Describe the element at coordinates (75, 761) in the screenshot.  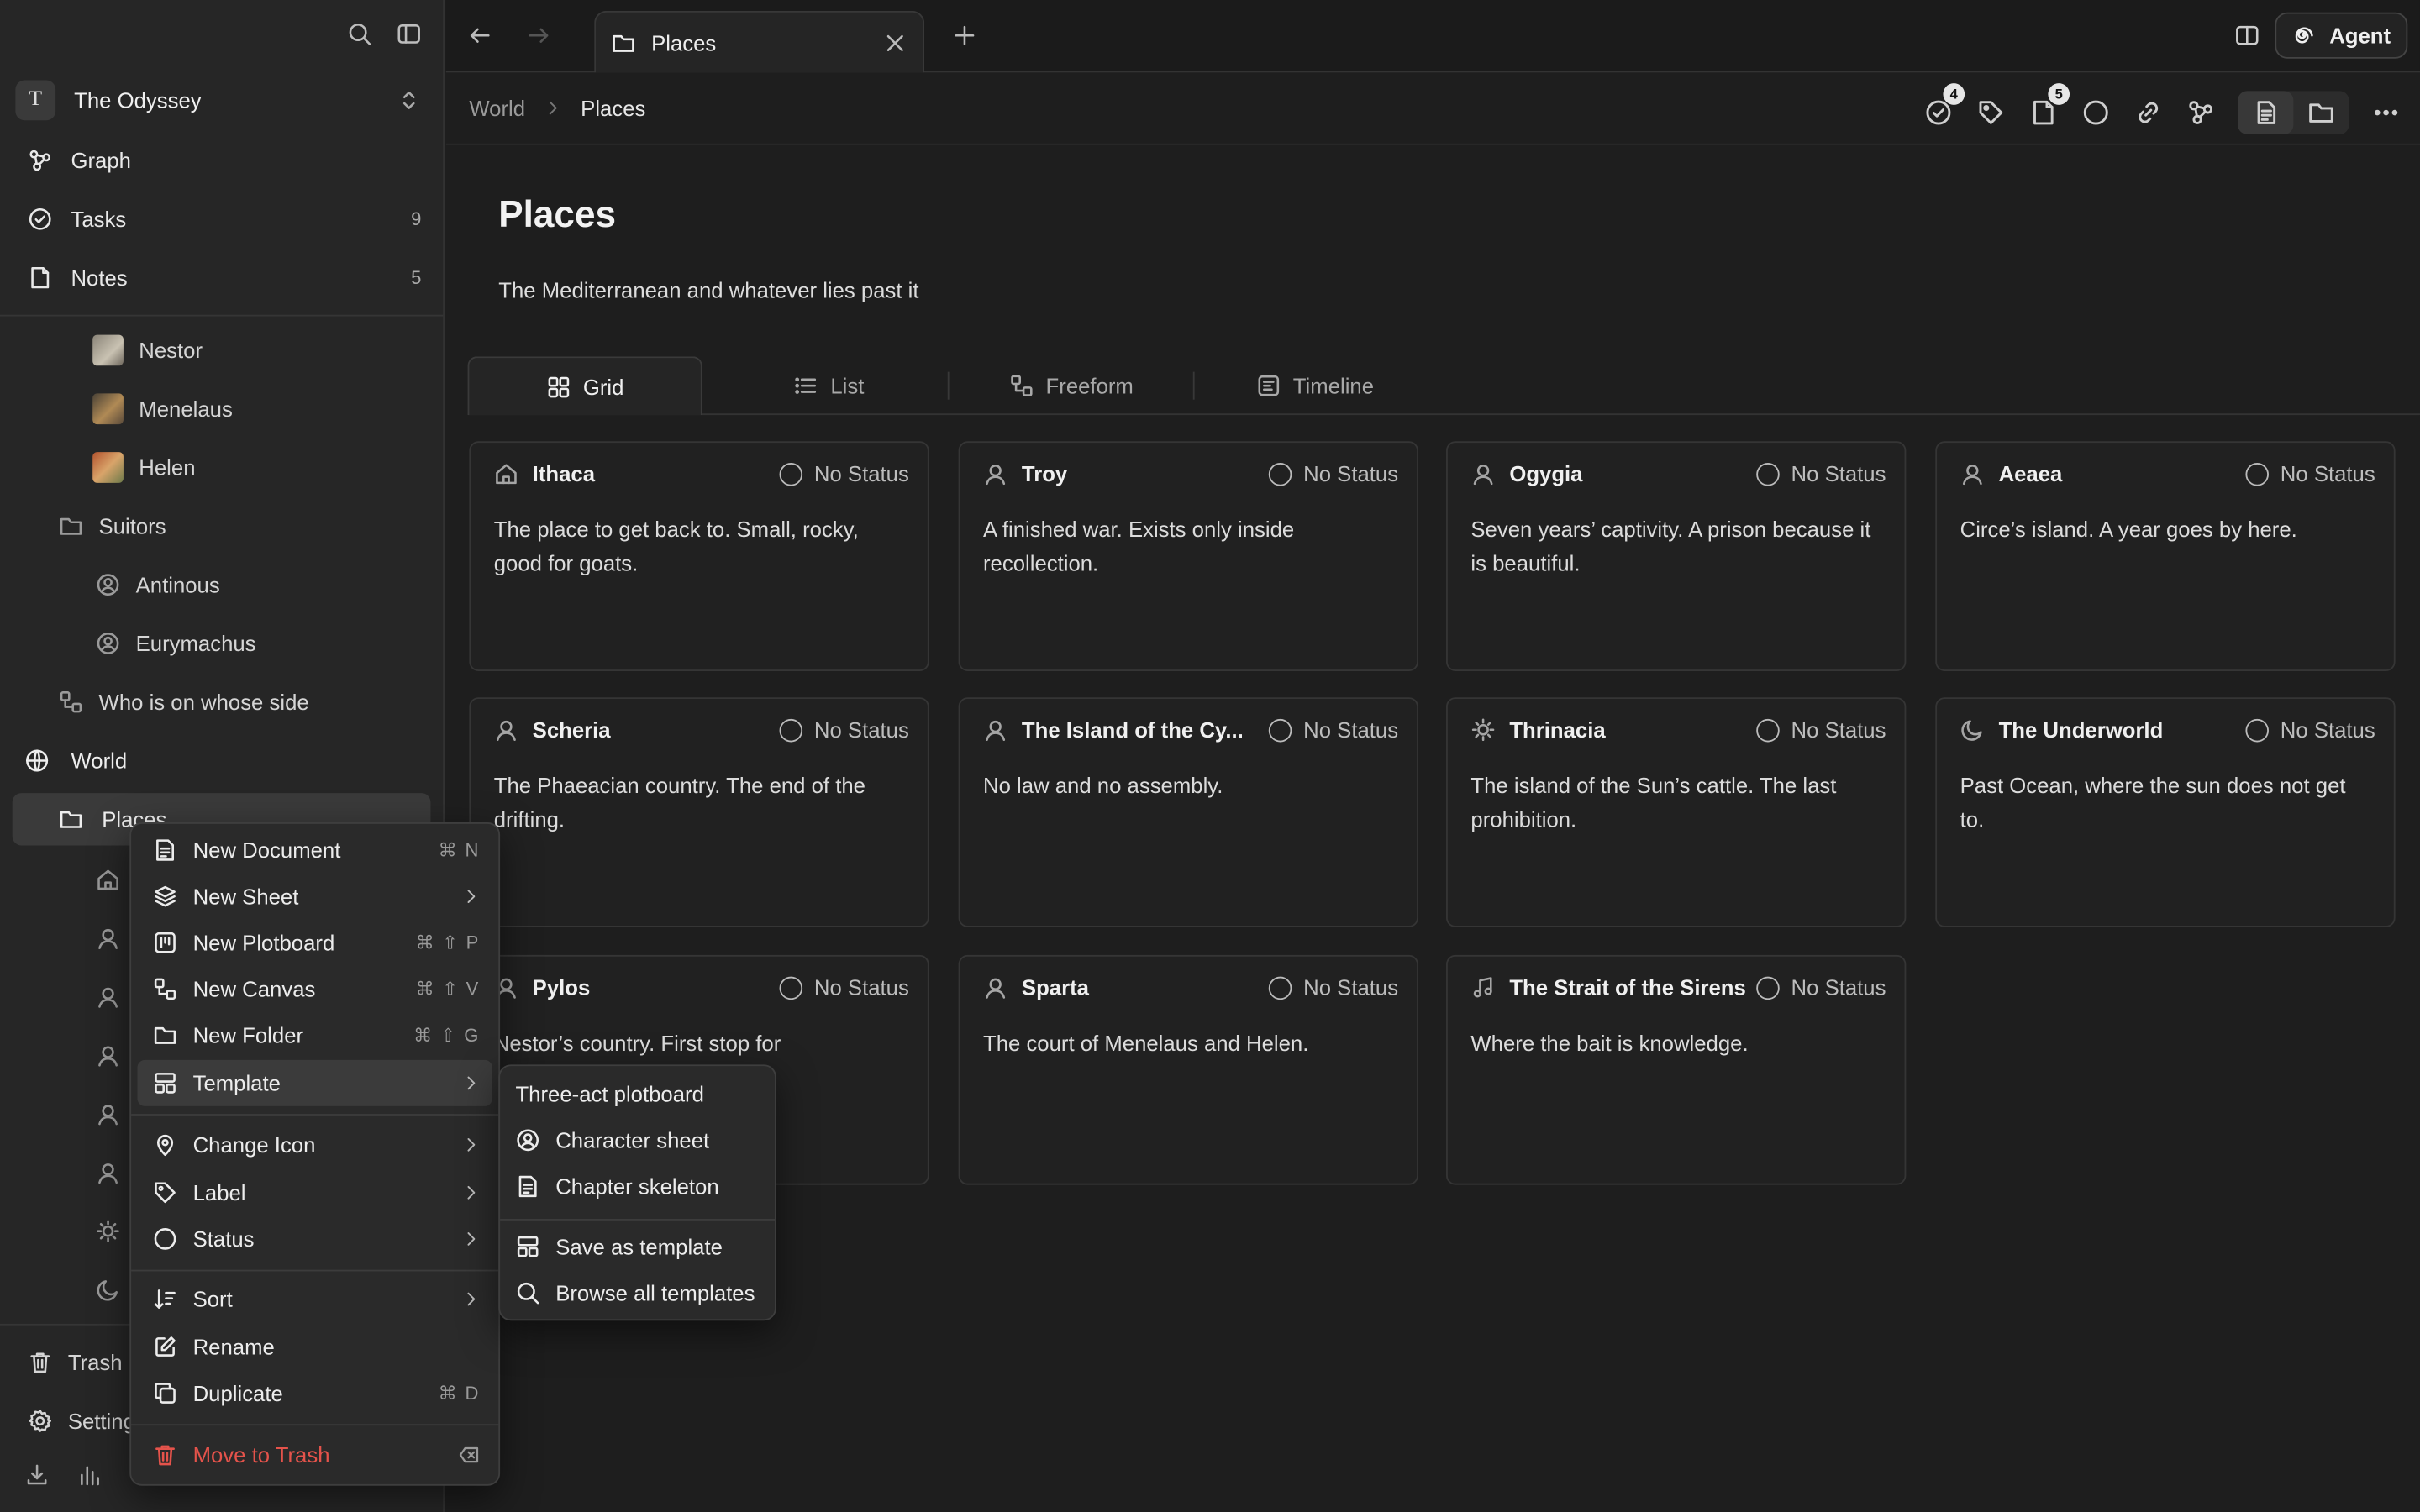
I see `tree-item-world: World` at that location.